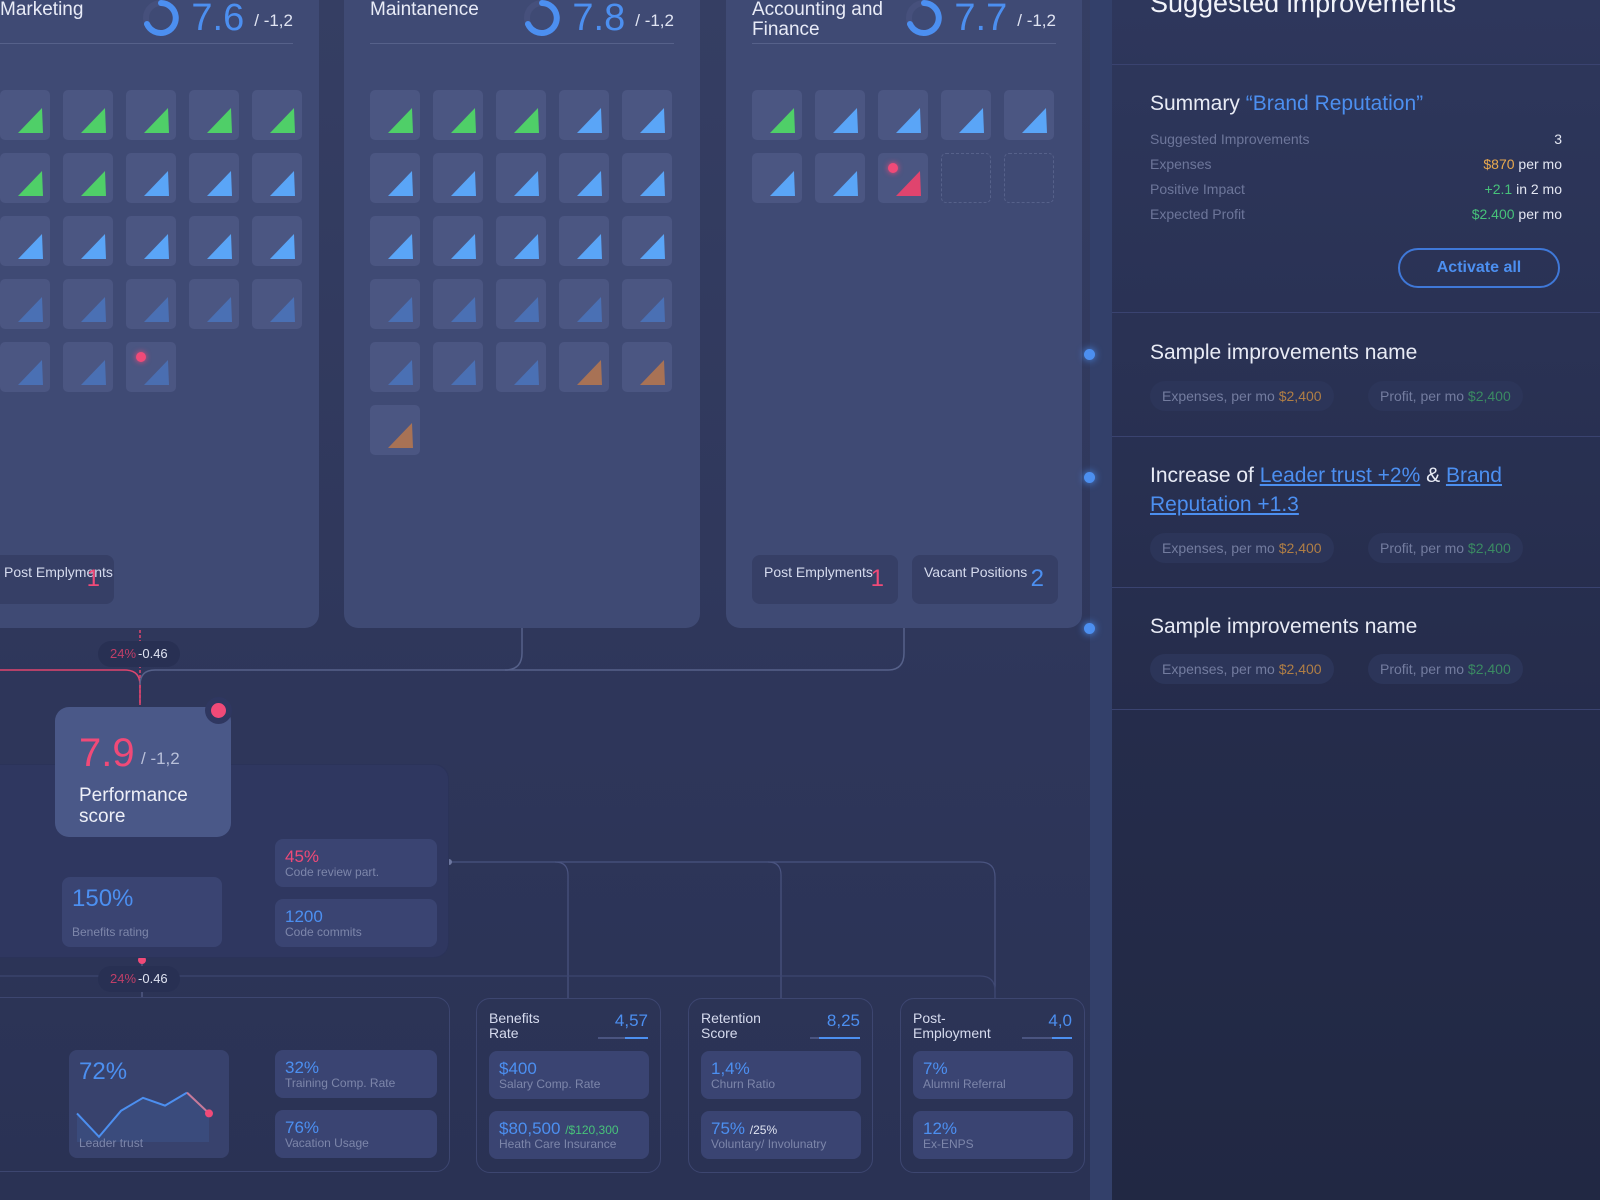  I want to click on score-item: $400 Salary Comp. Rate, so click(569, 1075).